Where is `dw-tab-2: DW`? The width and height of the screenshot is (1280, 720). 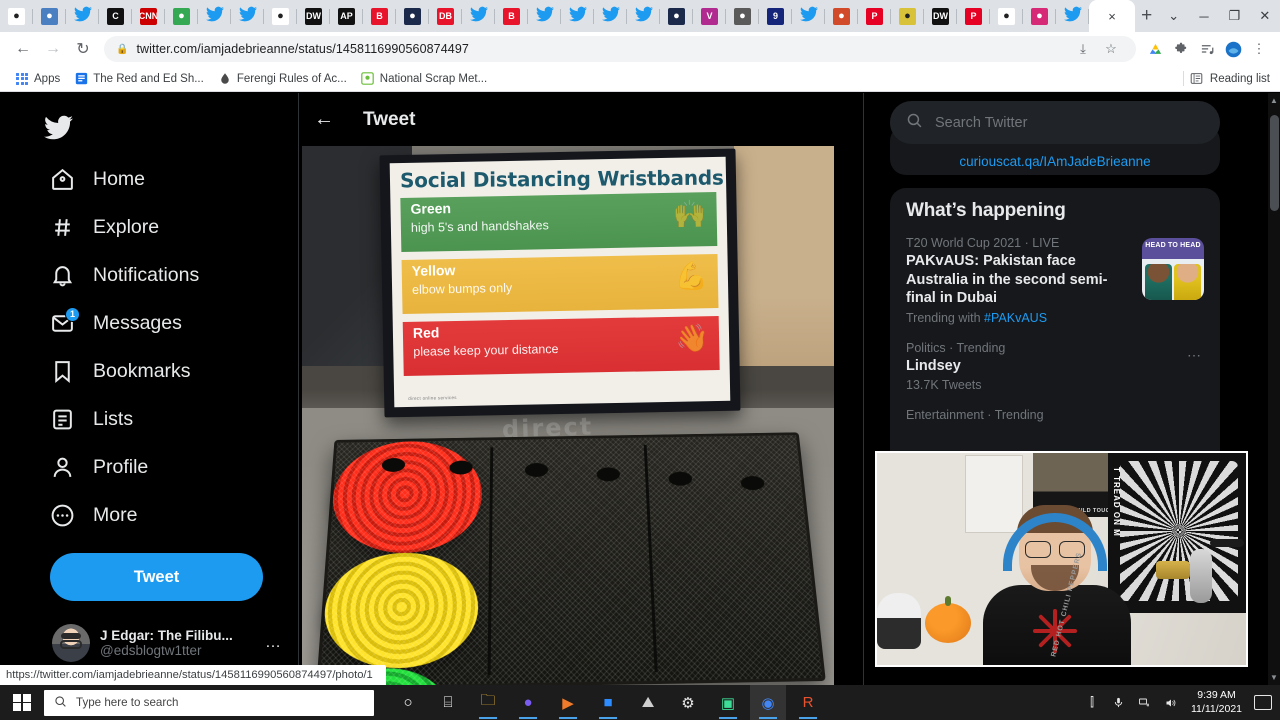 dw-tab-2: DW is located at coordinates (940, 16).